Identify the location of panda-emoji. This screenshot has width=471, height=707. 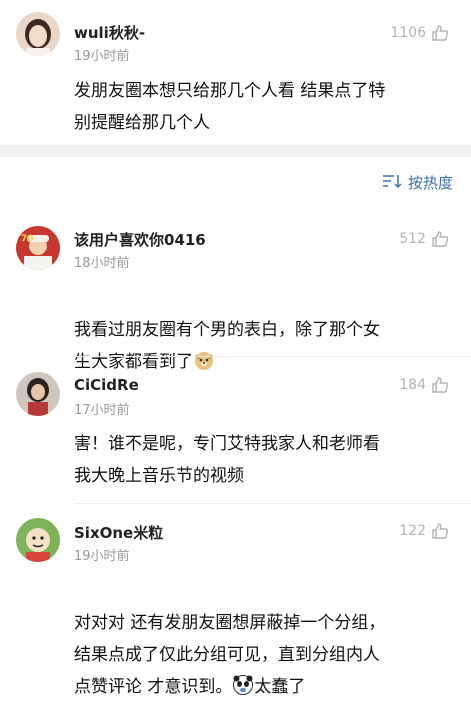
(243, 685).